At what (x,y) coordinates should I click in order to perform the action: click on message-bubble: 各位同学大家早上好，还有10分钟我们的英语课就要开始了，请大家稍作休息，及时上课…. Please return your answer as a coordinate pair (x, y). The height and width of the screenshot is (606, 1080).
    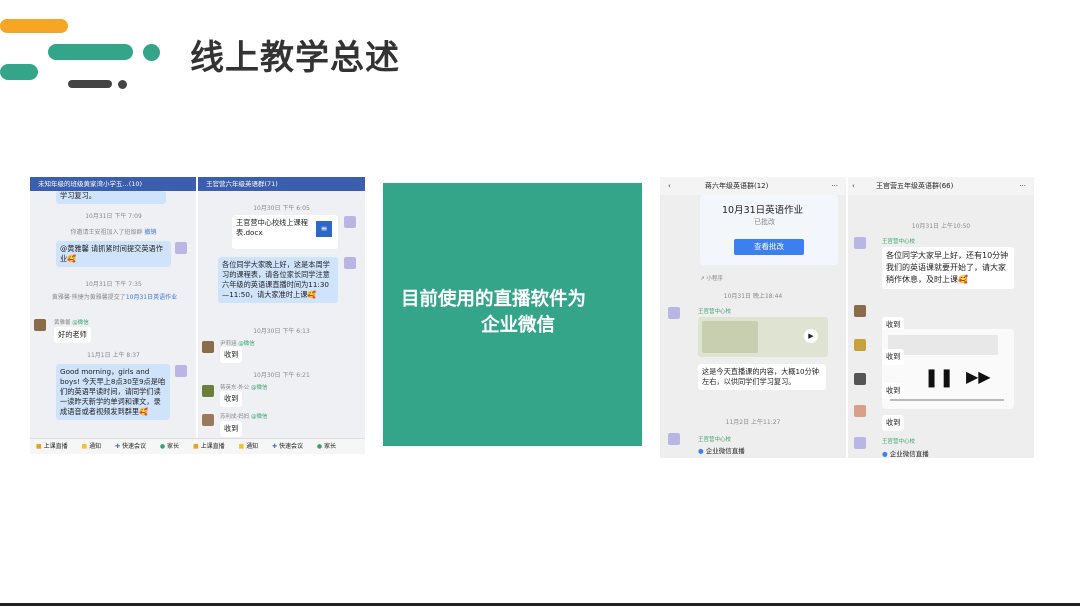
    Looking at the image, I should click on (948, 268).